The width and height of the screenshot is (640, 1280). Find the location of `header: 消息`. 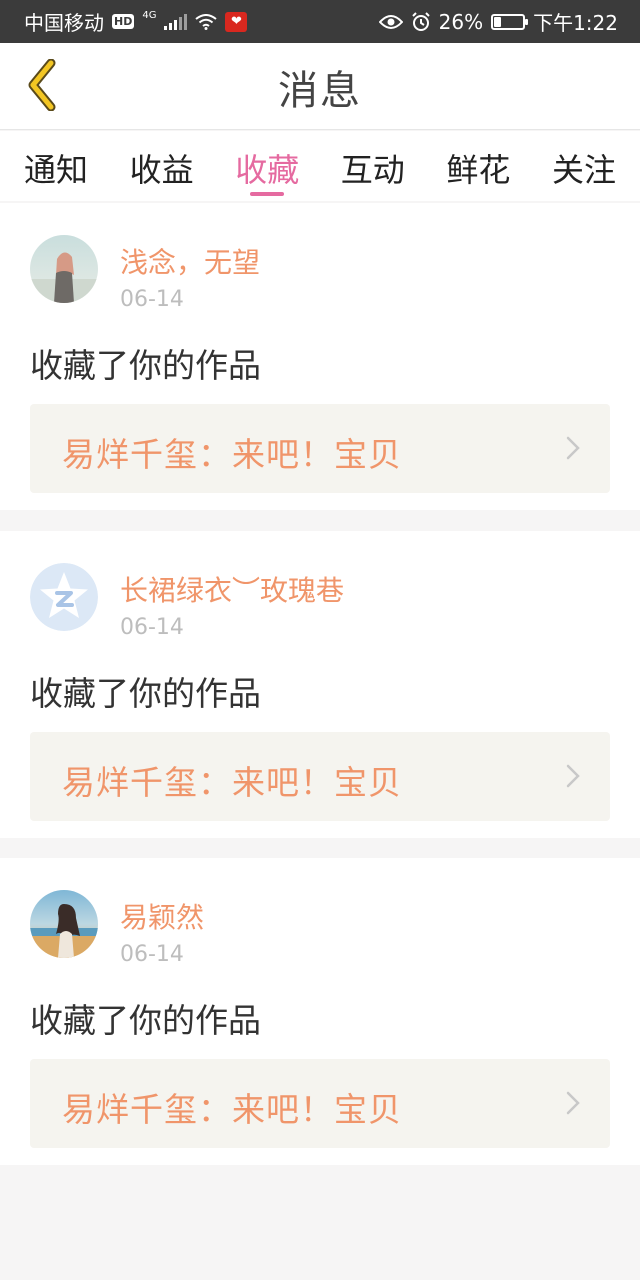

header: 消息 is located at coordinates (320, 86).